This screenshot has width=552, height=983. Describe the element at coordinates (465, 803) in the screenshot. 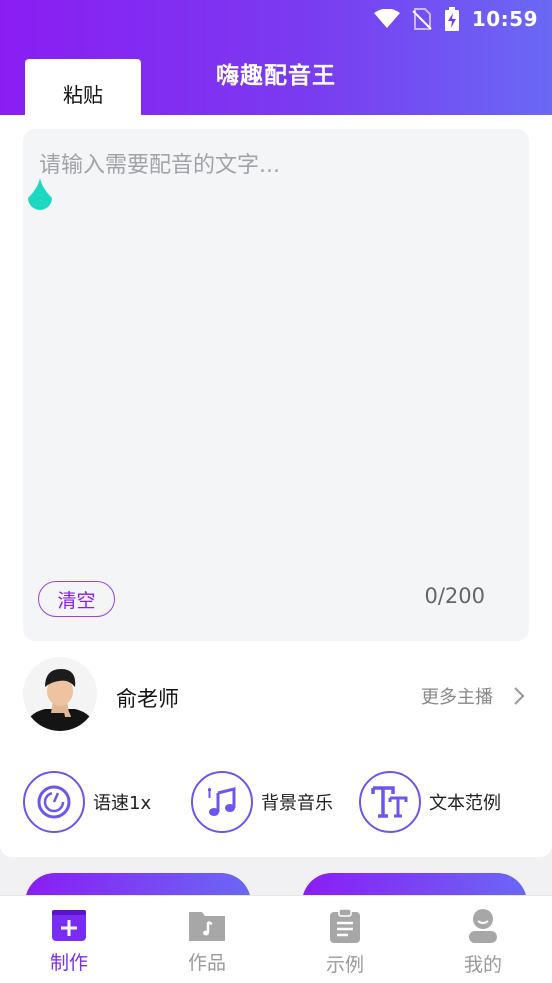

I see `text-sample-label: 文本范例` at that location.